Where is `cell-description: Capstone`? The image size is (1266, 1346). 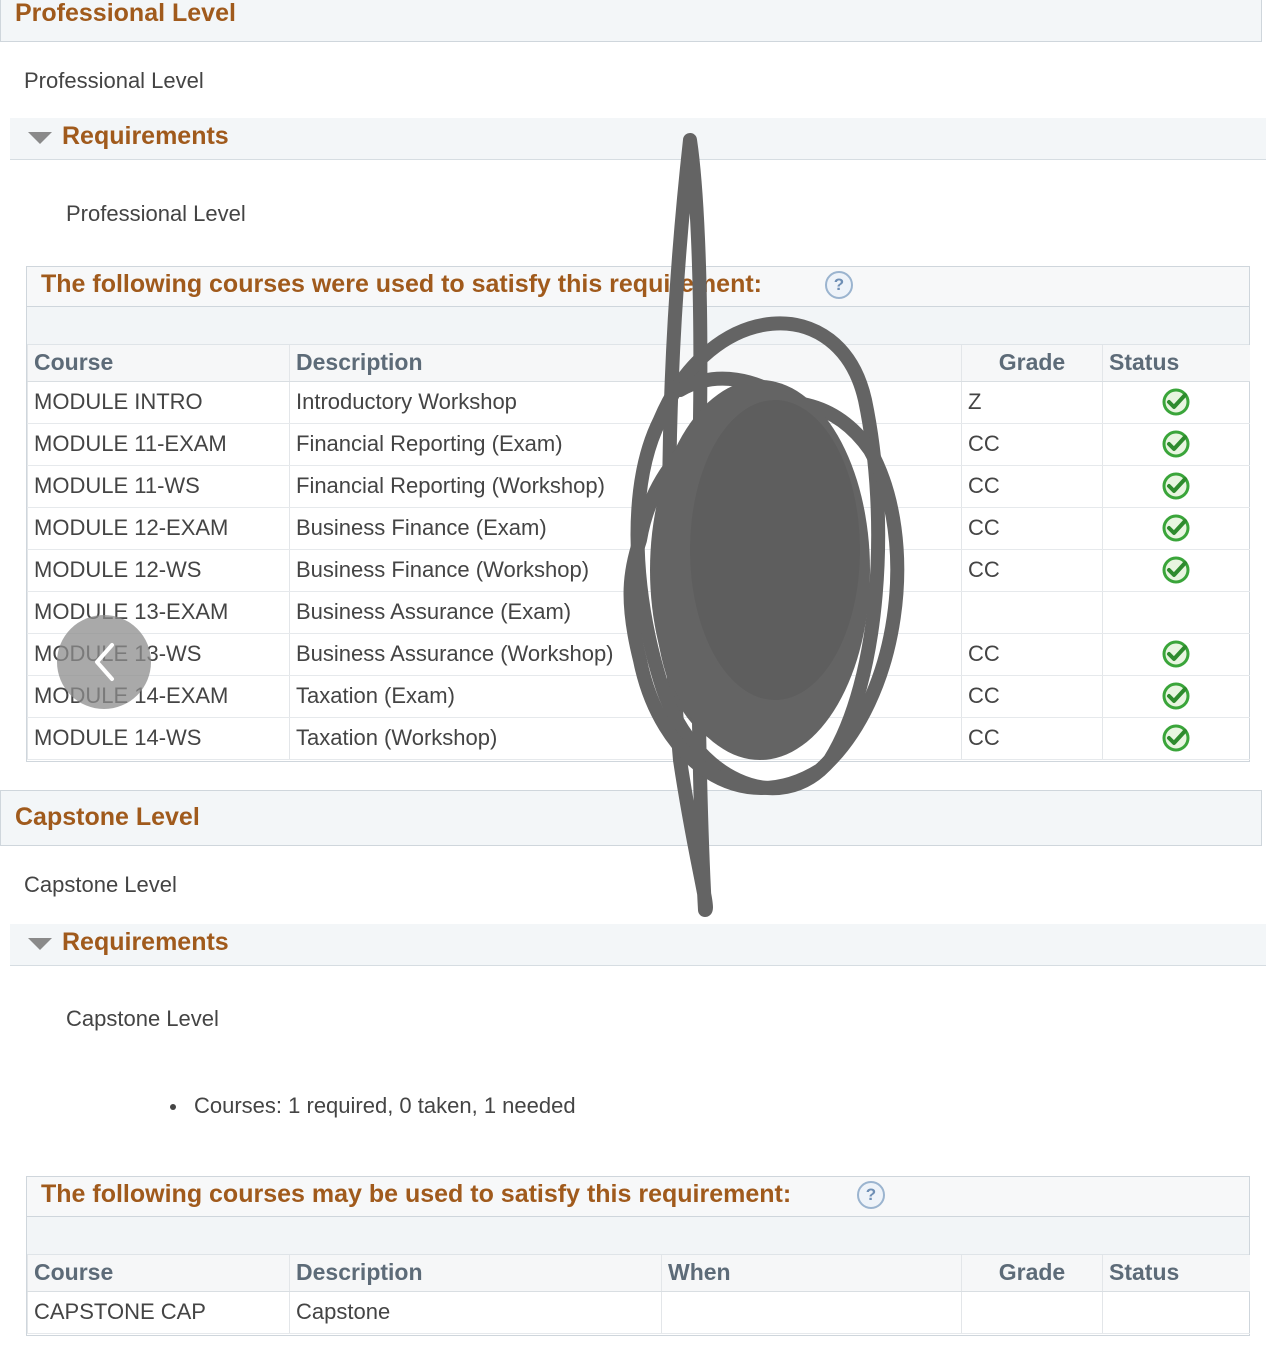 cell-description: Capstone is located at coordinates (475, 1312).